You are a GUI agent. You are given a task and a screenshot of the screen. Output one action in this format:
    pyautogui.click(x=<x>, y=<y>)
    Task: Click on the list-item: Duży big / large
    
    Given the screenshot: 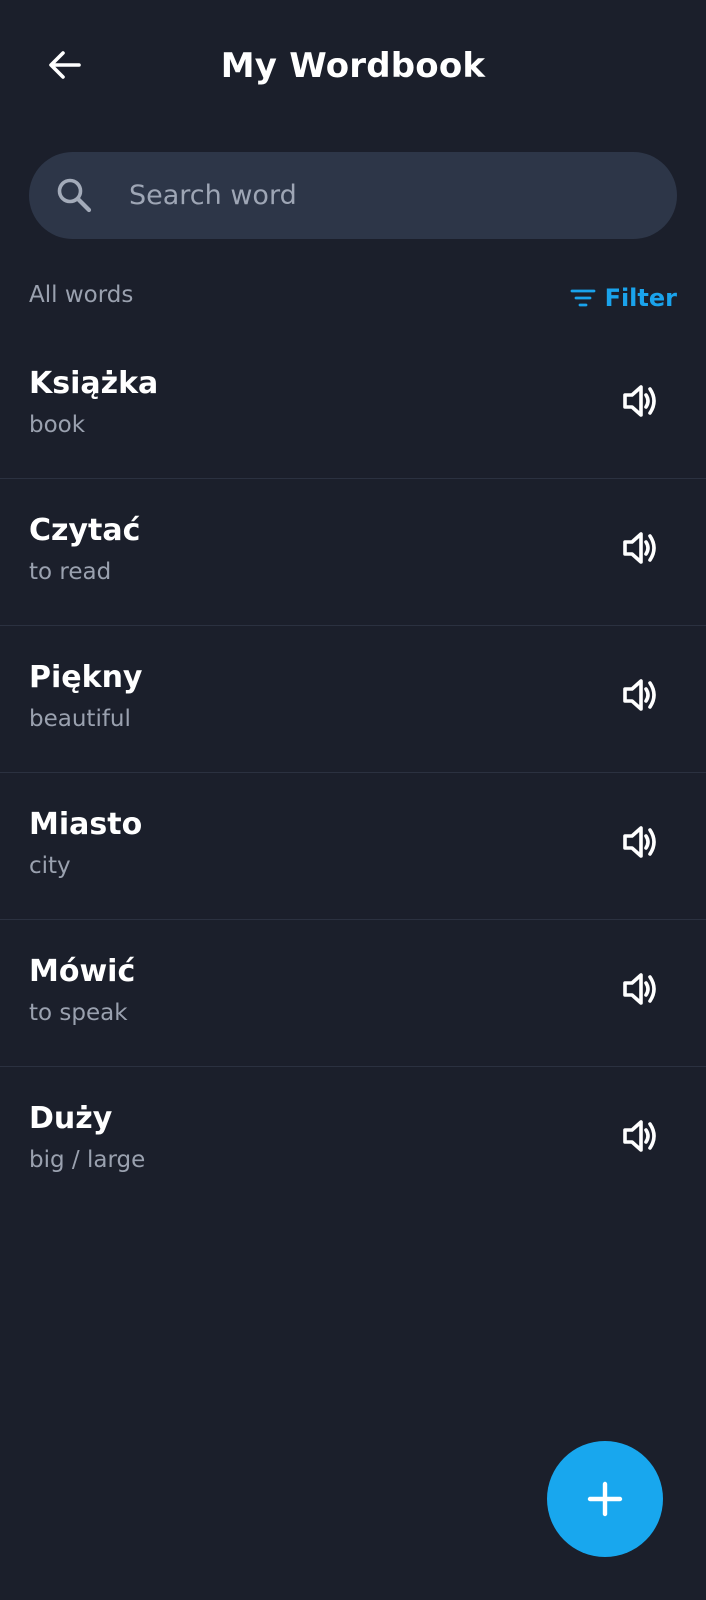 What is the action you would take?
    pyautogui.click(x=353, y=1140)
    